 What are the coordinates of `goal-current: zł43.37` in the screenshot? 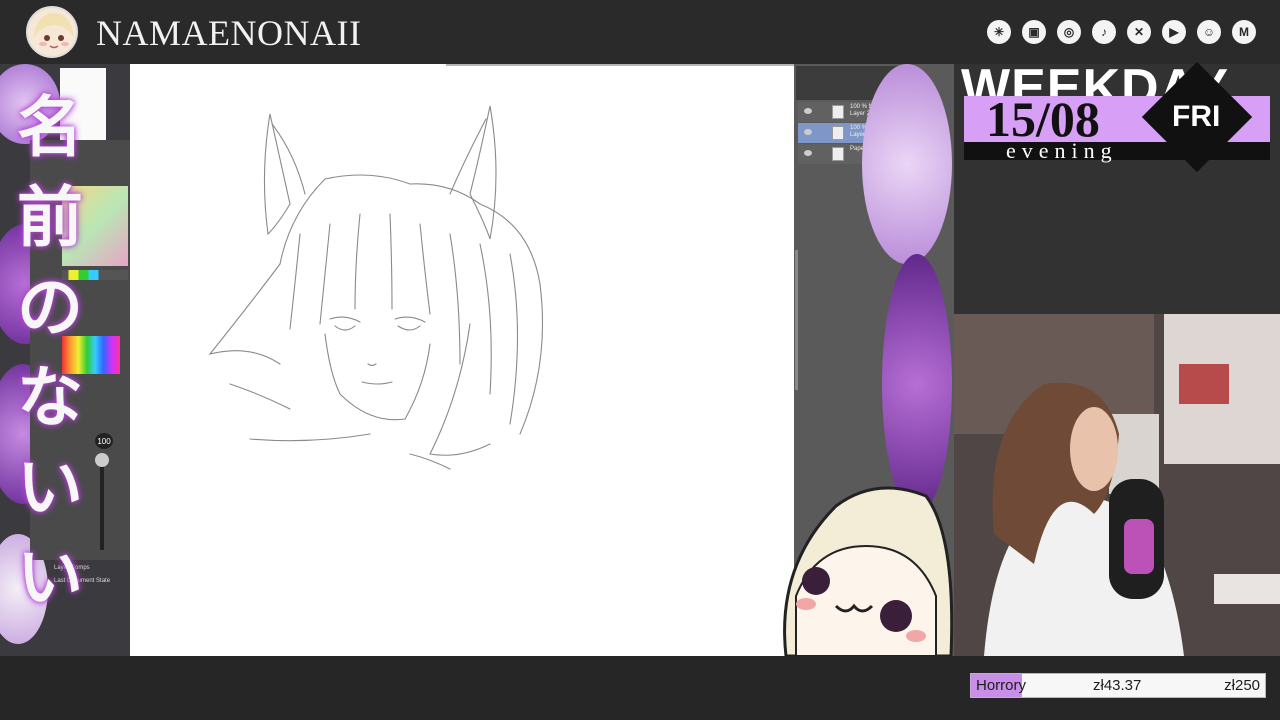 It's located at (1117, 685).